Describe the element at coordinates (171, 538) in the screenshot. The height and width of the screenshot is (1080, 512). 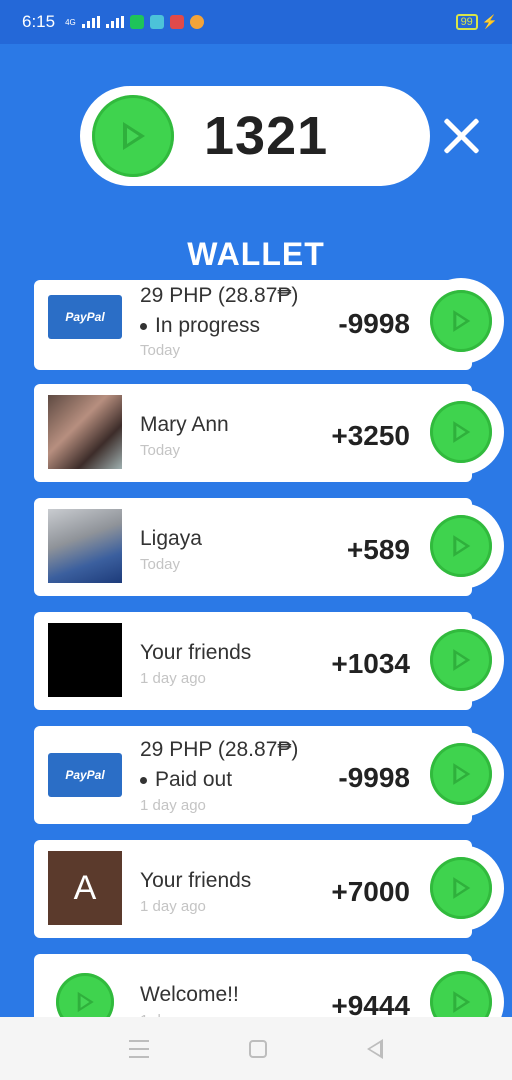
I see `transaction-title: Ligaya` at that location.